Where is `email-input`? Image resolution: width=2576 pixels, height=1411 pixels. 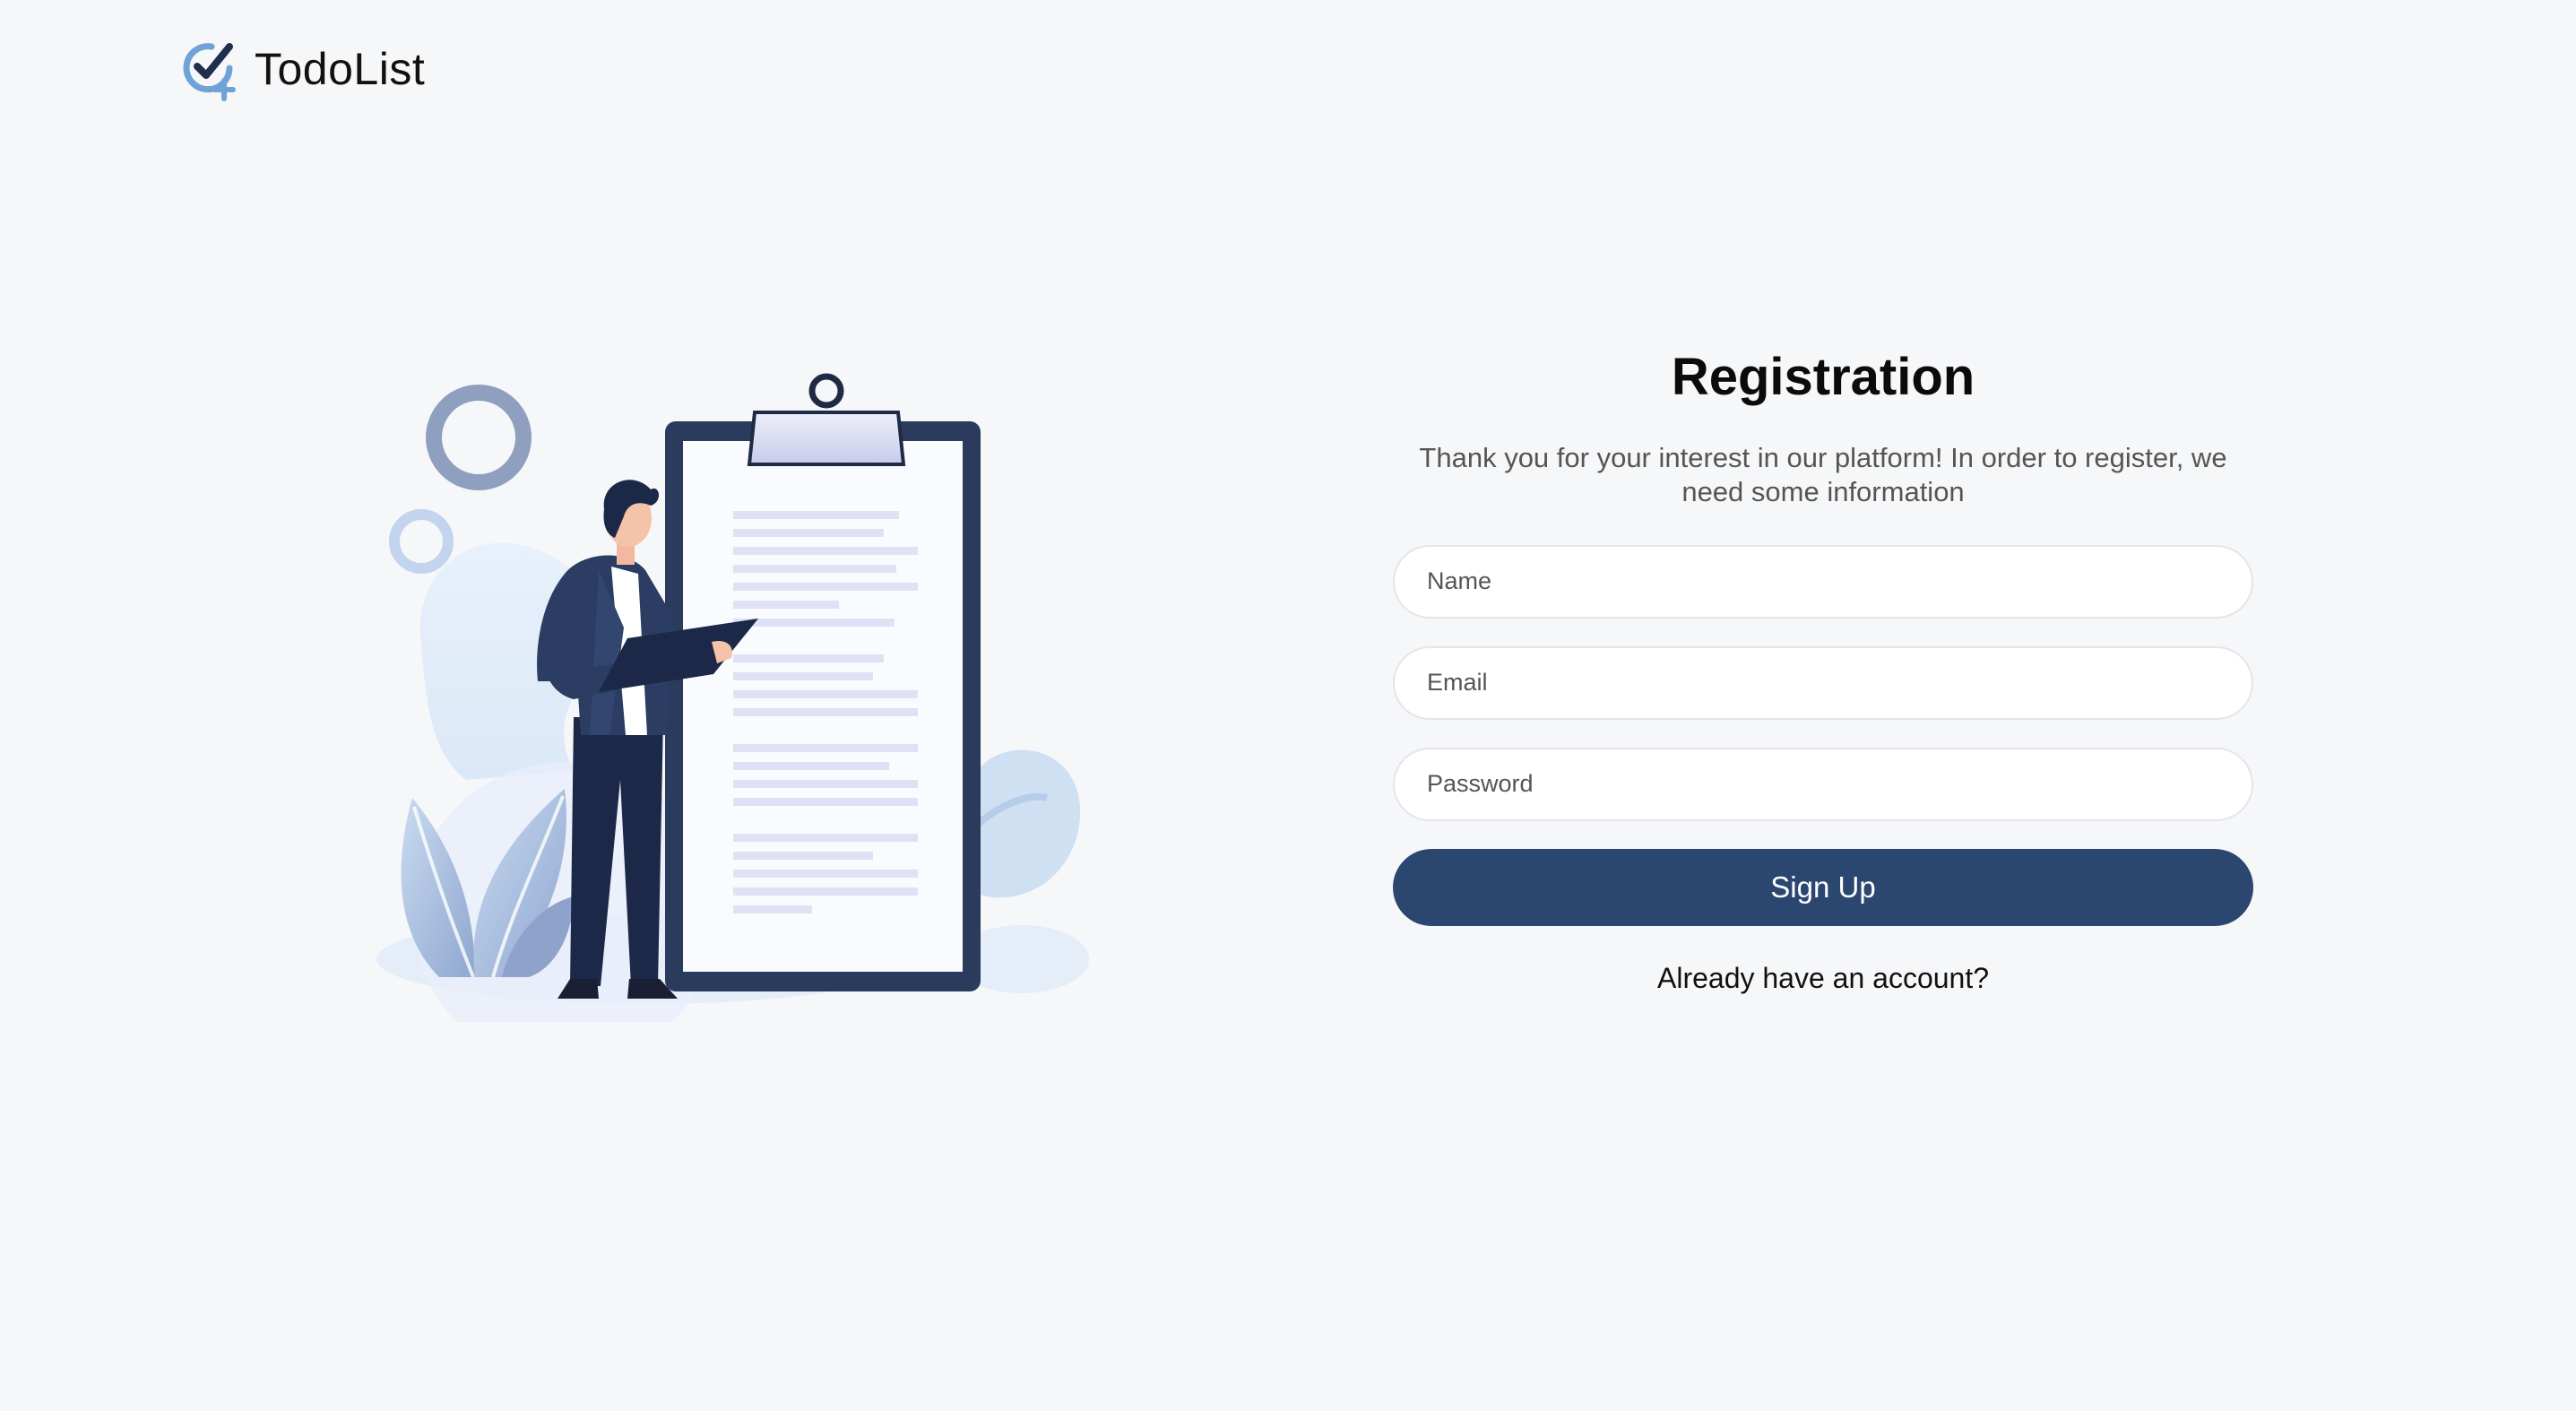 email-input is located at coordinates (1823, 682).